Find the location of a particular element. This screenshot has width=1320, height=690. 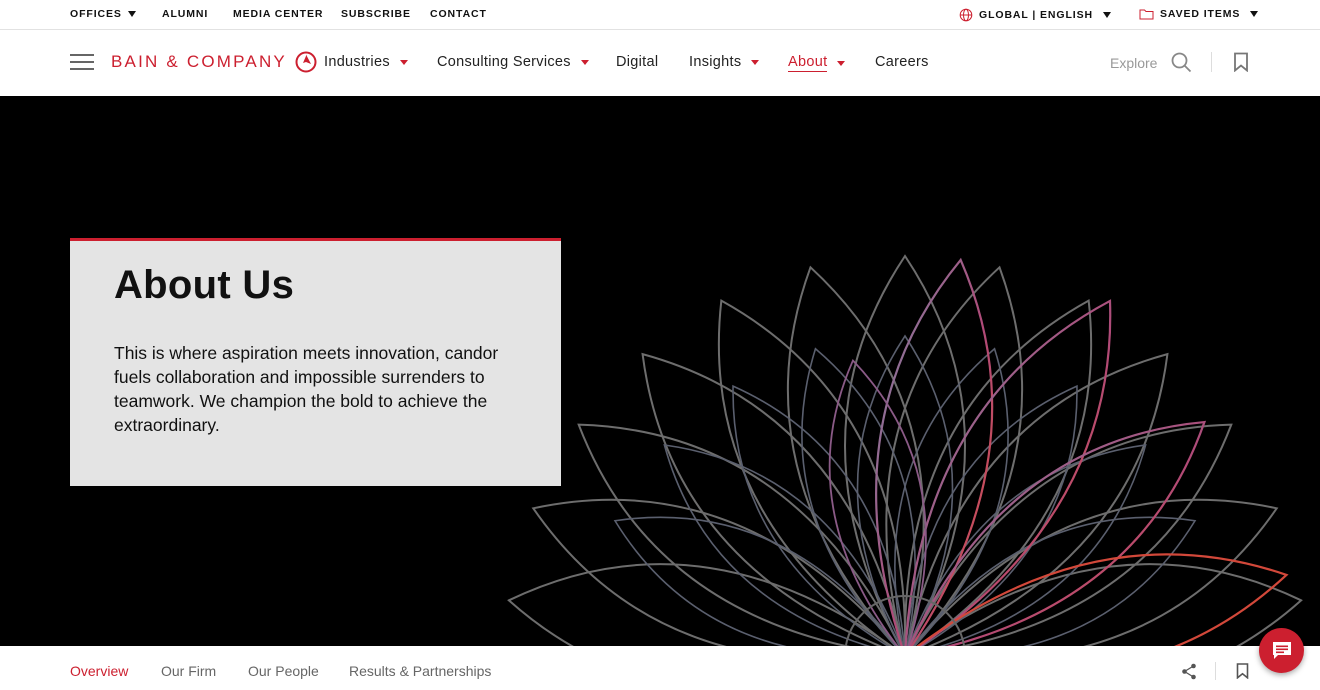

chat-button is located at coordinates (1281, 650).